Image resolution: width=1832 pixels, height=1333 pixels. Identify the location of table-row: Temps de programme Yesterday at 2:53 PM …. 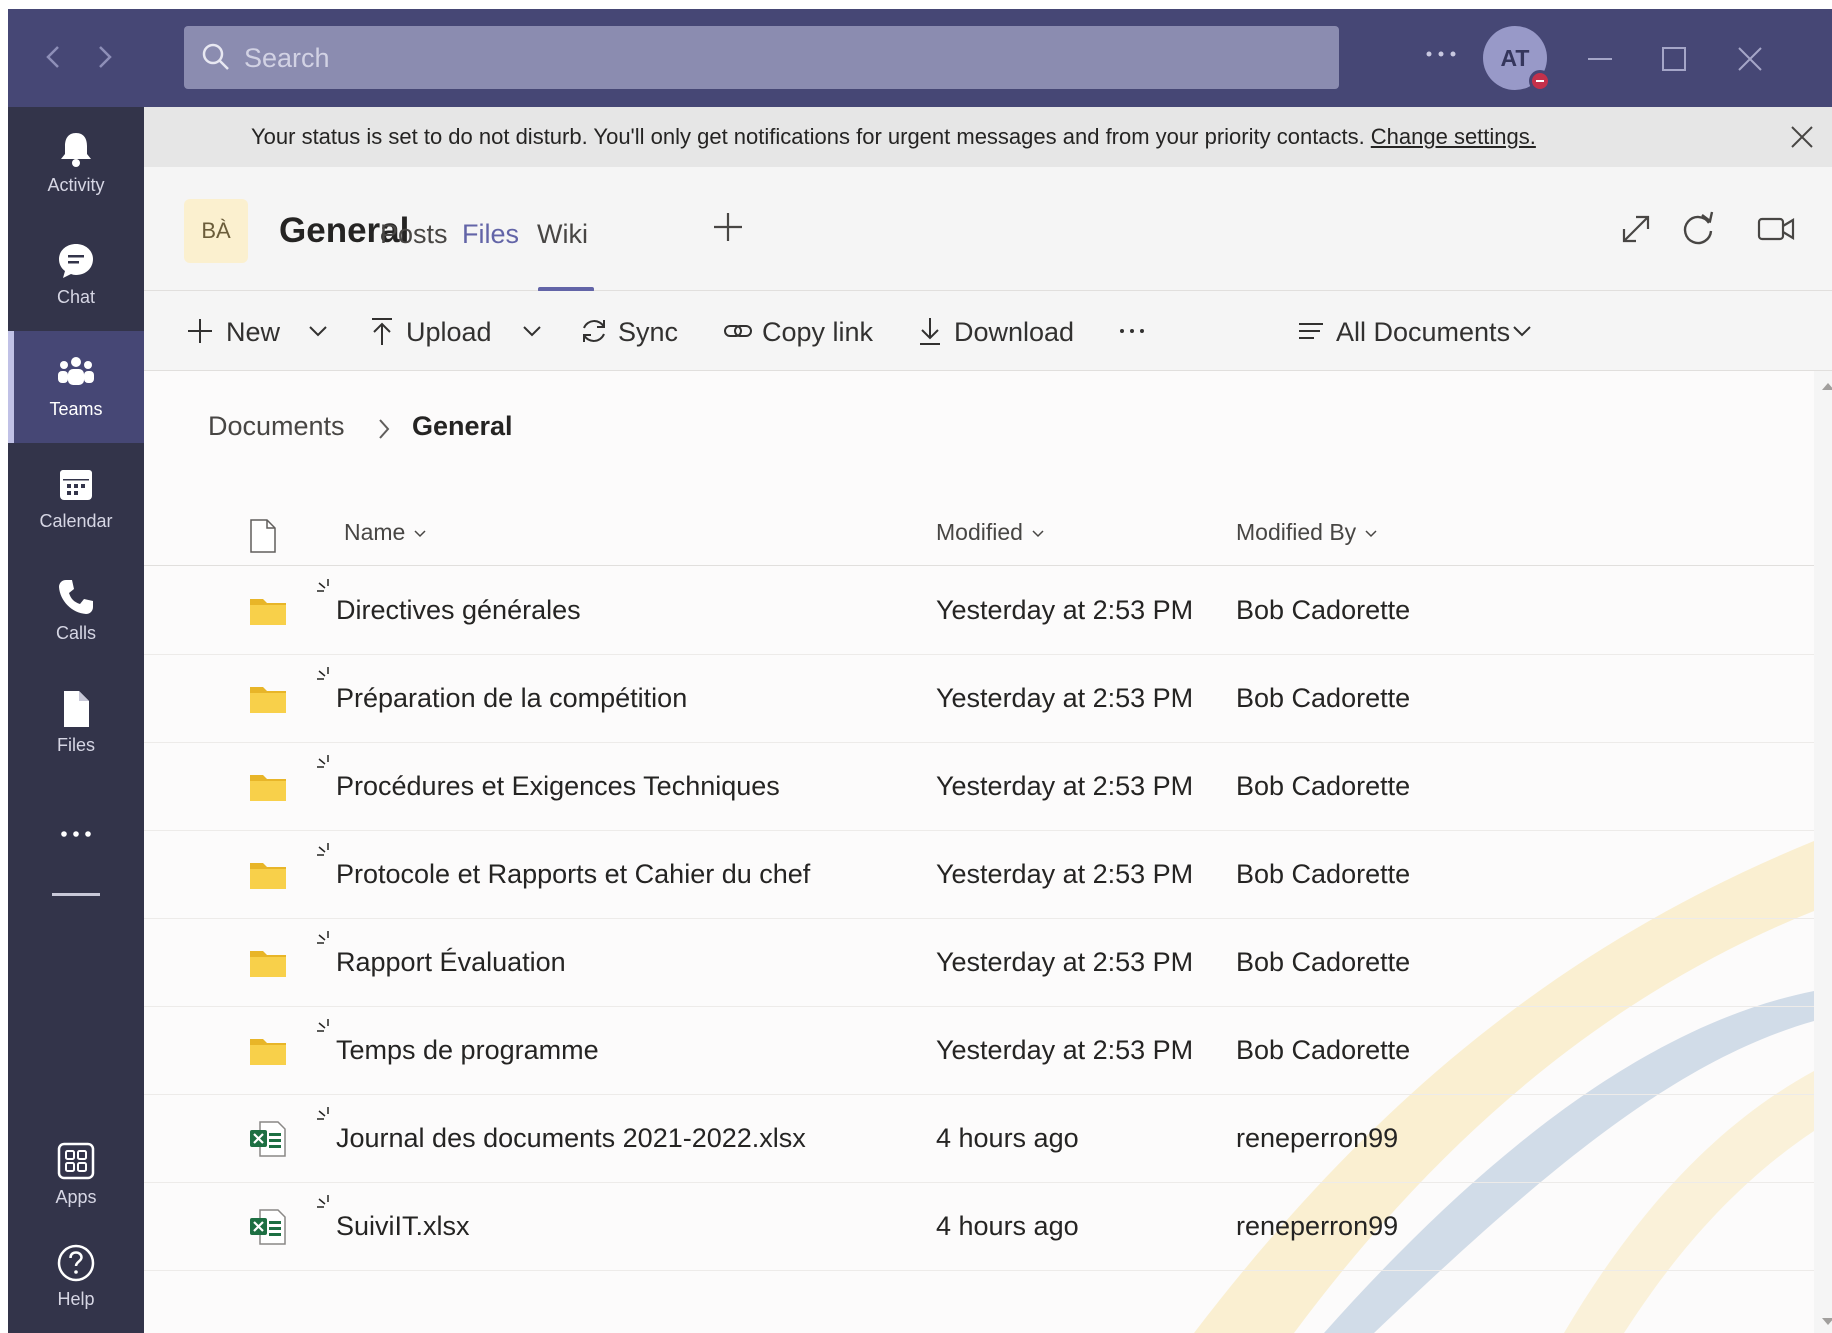
(979, 1051).